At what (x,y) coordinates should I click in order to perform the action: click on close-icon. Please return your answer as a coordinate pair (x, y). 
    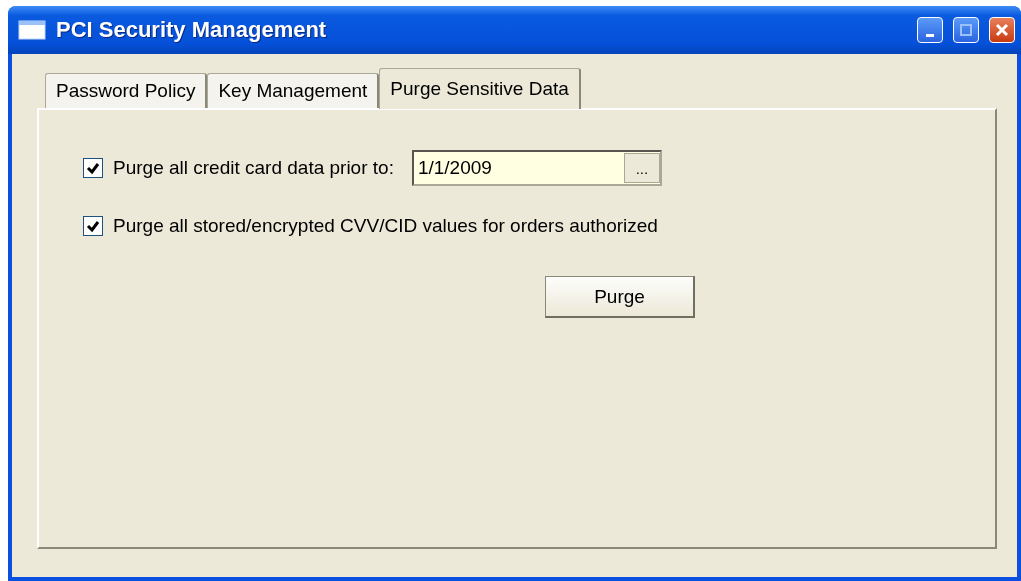
    Looking at the image, I should click on (1002, 30).